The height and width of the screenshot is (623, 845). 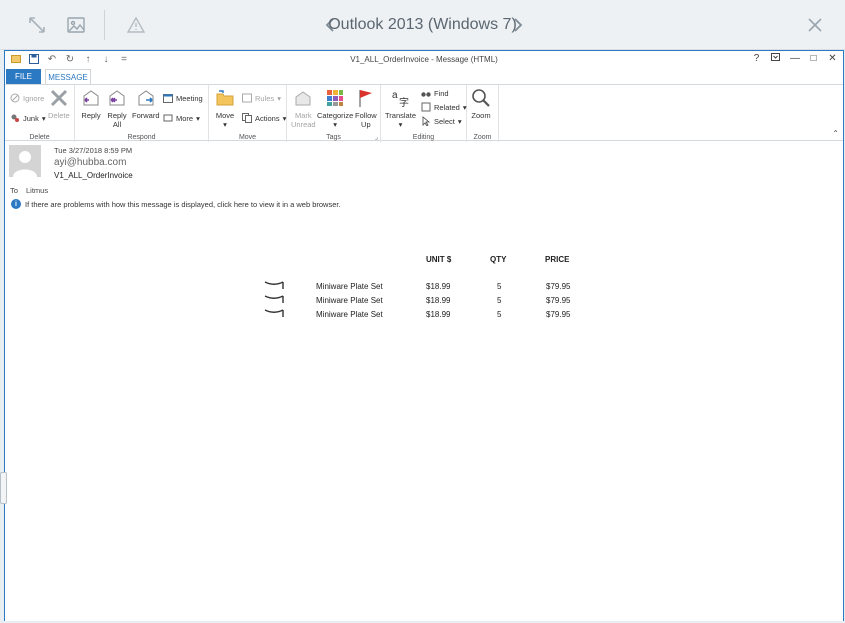 I want to click on rules-button: Rules ▾, so click(x=261, y=98).